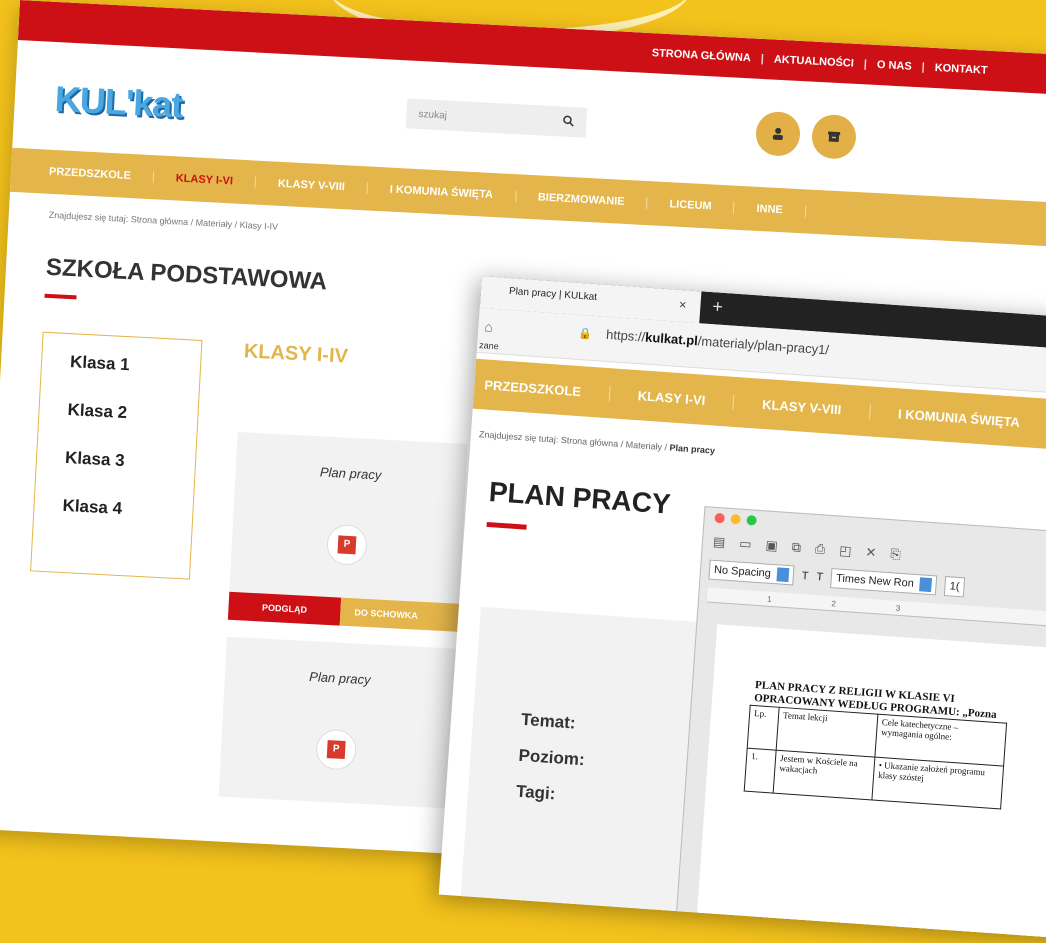 This screenshot has width=1046, height=943. What do you see at coordinates (771, 545) in the screenshot?
I see `save-icon: ▣` at bounding box center [771, 545].